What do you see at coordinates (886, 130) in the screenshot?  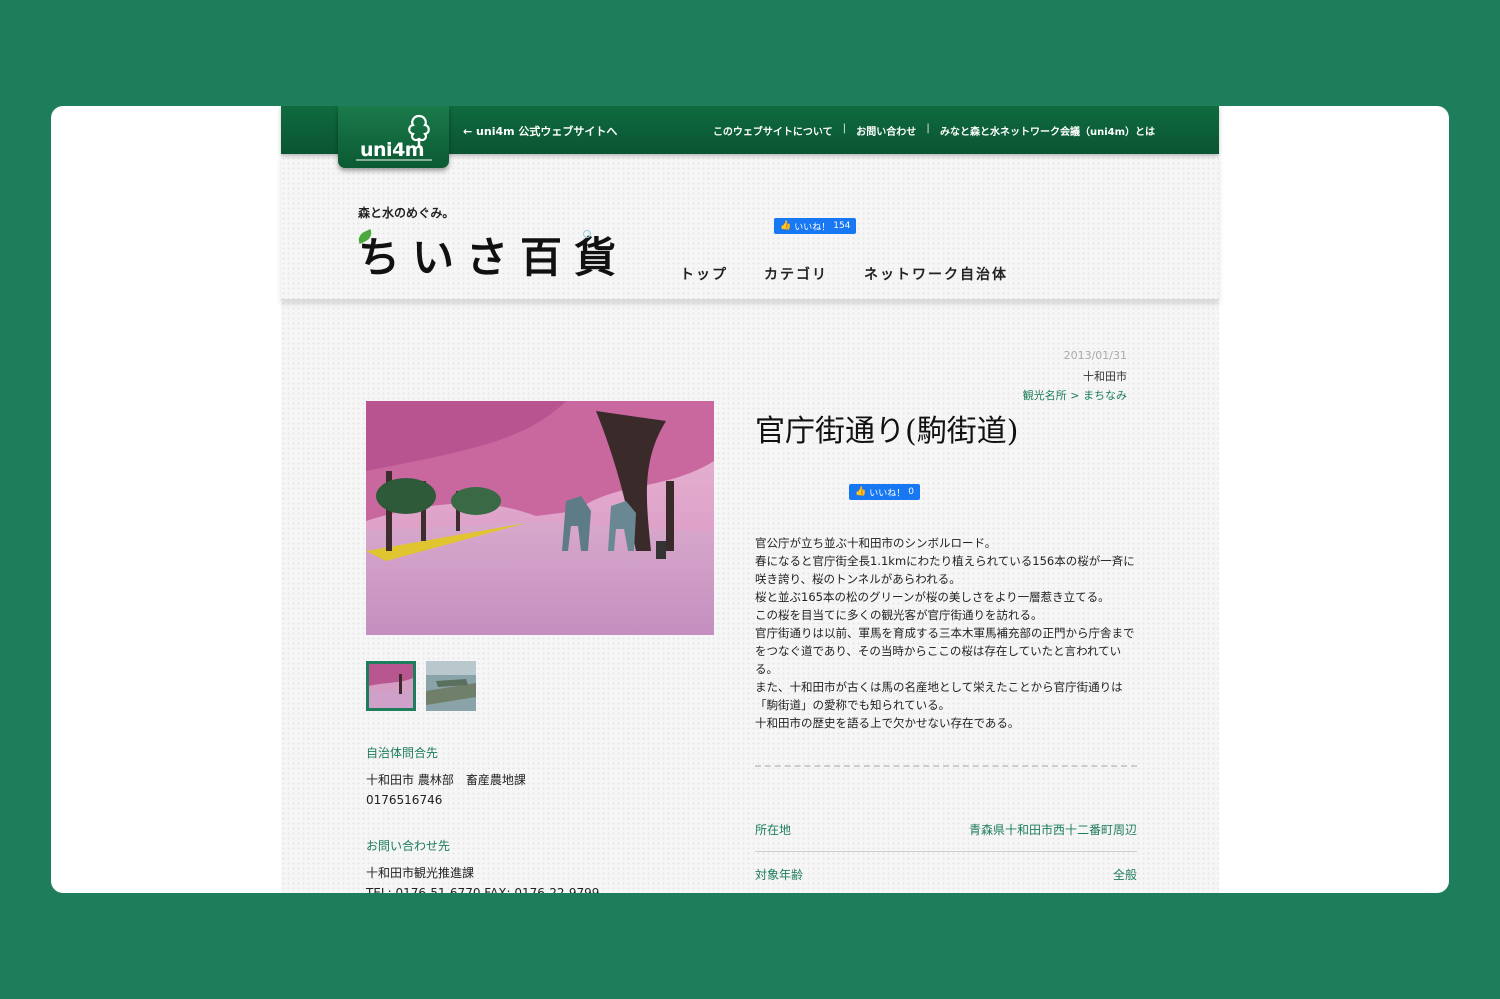 I see `contact-link: お問い合わせ` at bounding box center [886, 130].